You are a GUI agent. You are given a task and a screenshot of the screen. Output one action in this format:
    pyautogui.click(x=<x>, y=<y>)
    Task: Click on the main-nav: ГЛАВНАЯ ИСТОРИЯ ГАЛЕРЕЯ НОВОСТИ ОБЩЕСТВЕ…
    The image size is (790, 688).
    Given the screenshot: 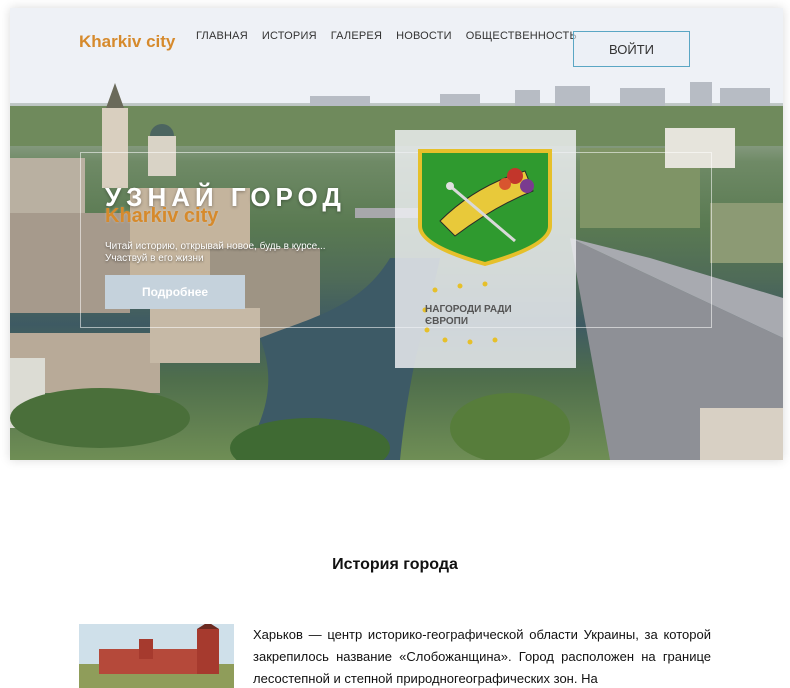 What is the action you would take?
    pyautogui.click(x=386, y=36)
    